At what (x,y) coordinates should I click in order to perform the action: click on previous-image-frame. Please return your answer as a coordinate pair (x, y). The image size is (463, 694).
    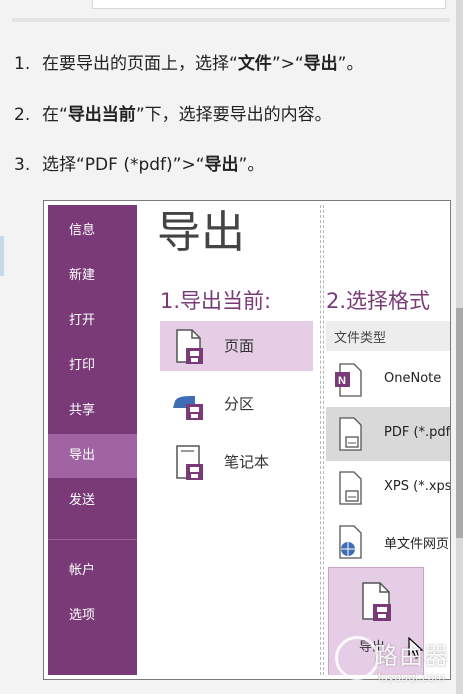
    Looking at the image, I should click on (269, 4).